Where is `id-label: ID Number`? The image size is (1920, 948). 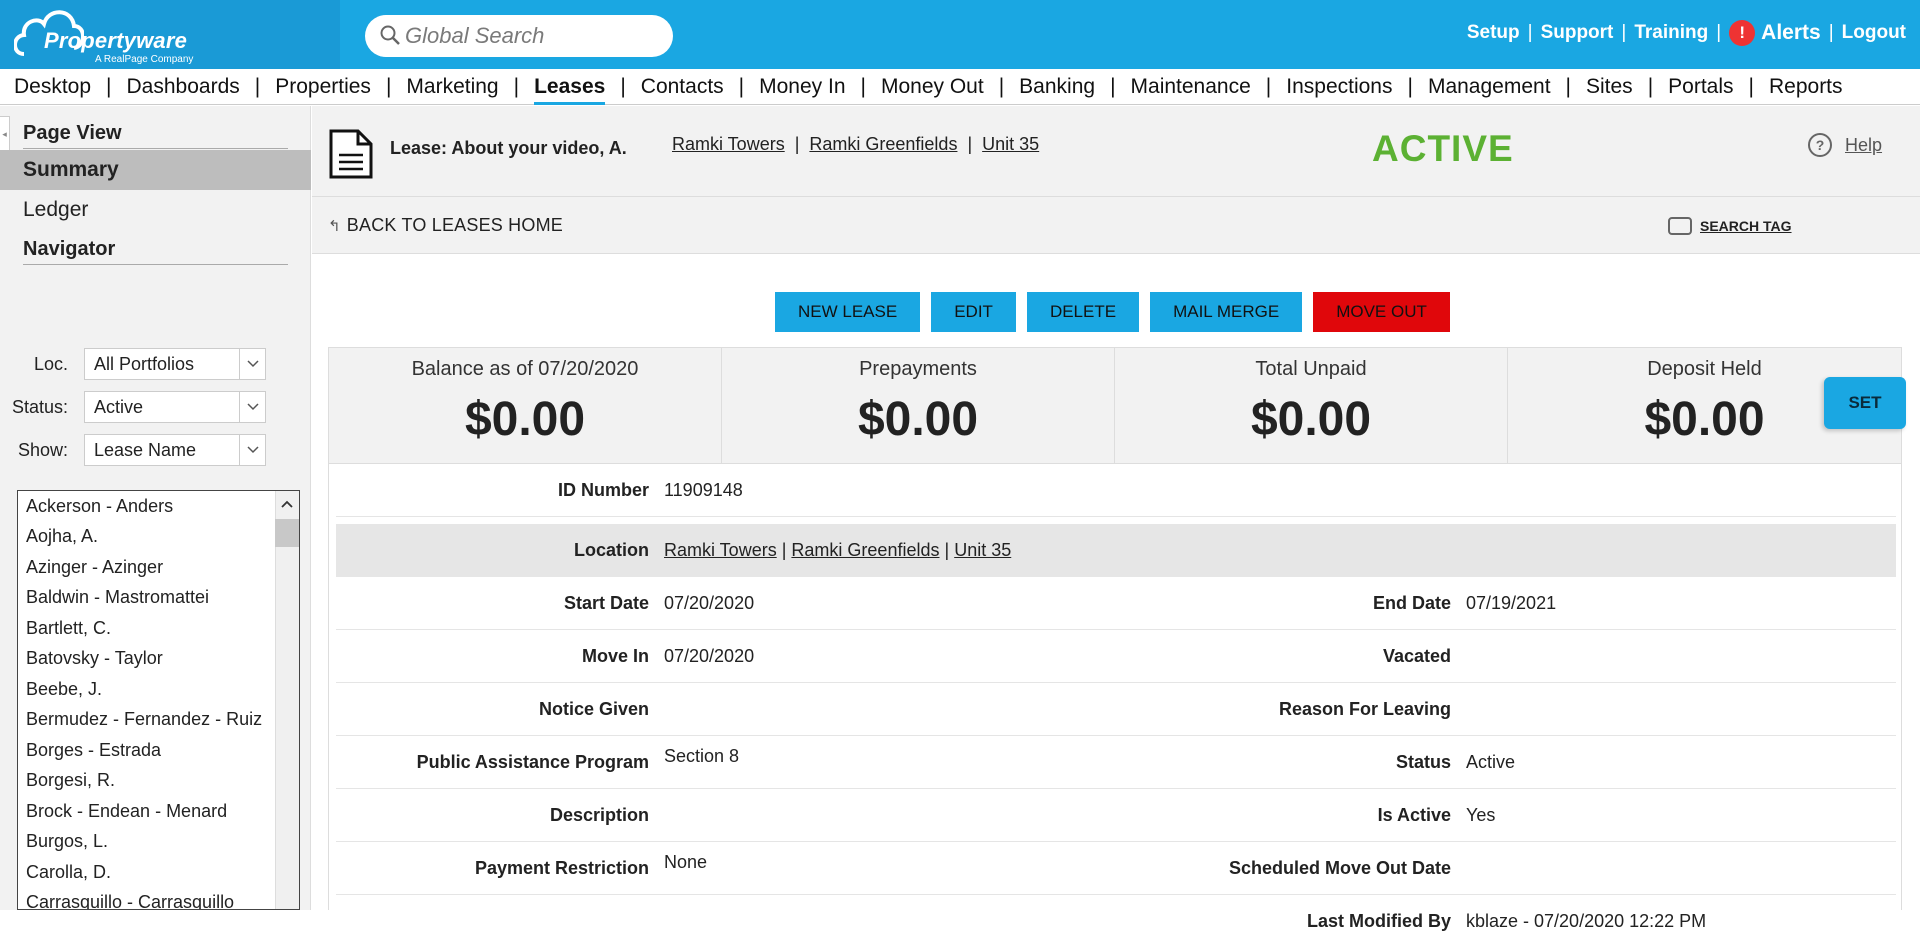
id-label: ID Number is located at coordinates (603, 490).